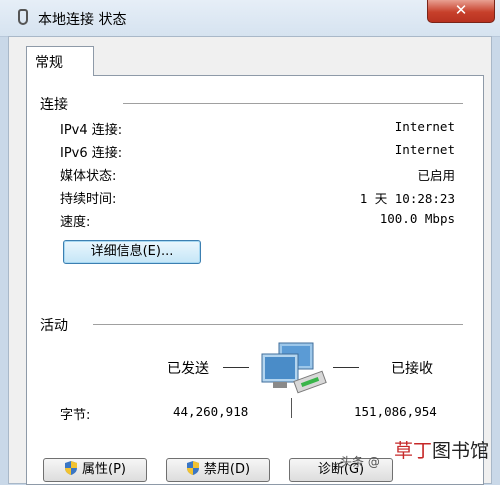 The image size is (500, 485). I want to click on disable-button: 禁用(D), so click(218, 470).